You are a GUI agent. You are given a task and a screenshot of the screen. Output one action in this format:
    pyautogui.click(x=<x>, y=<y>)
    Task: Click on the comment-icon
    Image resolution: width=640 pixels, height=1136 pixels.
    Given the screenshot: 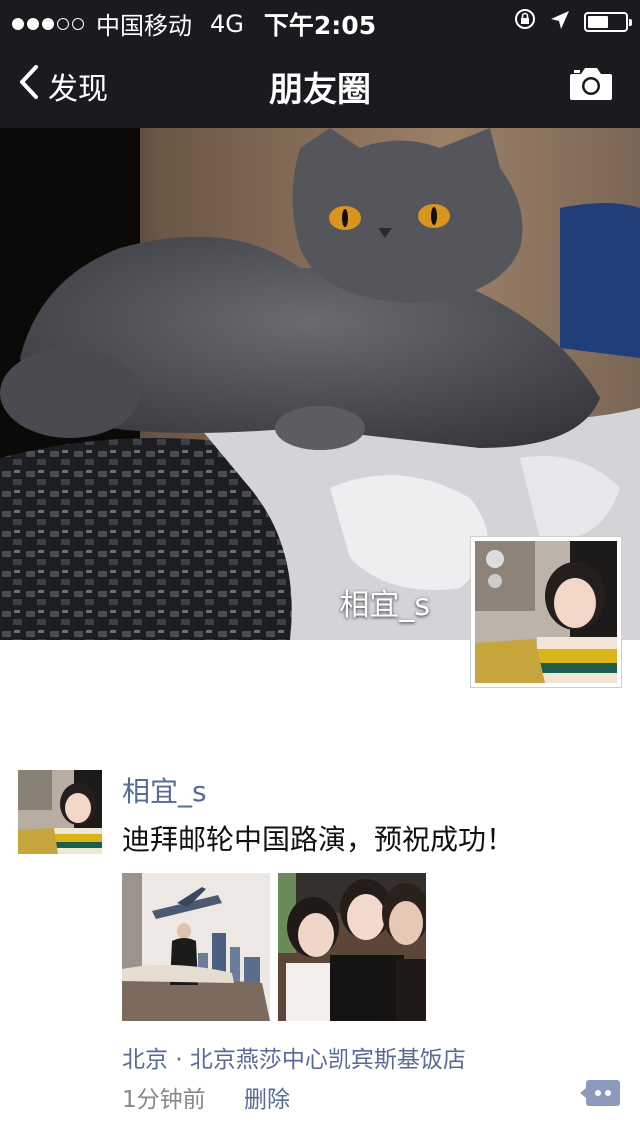 What is the action you would take?
    pyautogui.click(x=601, y=1096)
    